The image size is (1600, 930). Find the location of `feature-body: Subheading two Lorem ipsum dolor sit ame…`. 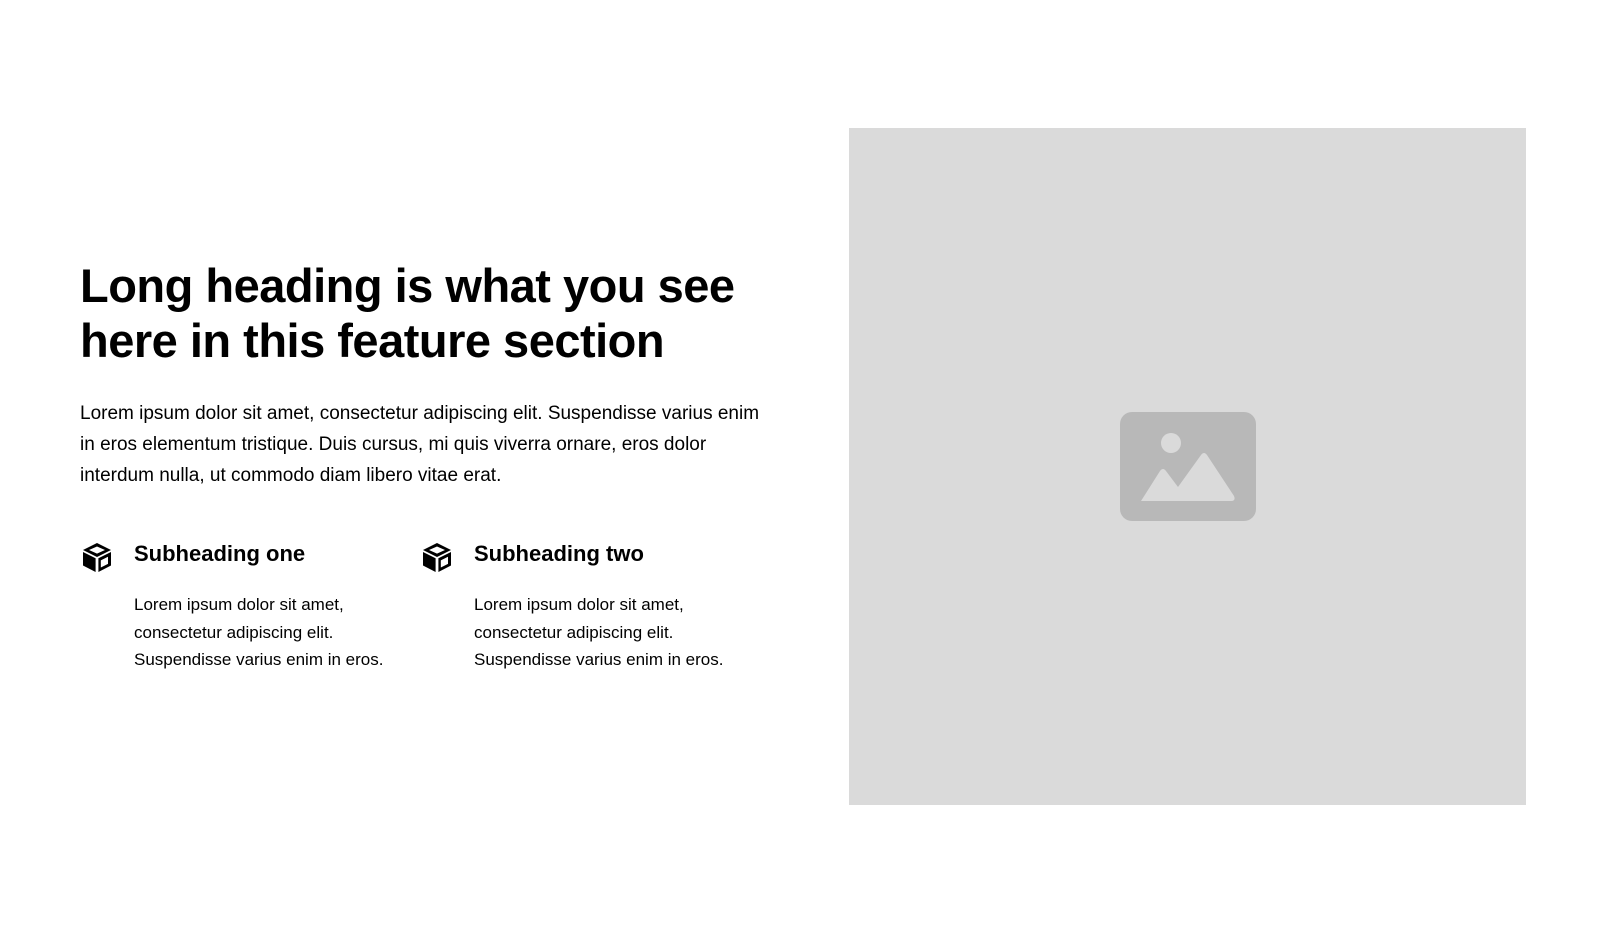

feature-body: Subheading two Lorem ipsum dolor sit ame… is located at coordinates (617, 606).